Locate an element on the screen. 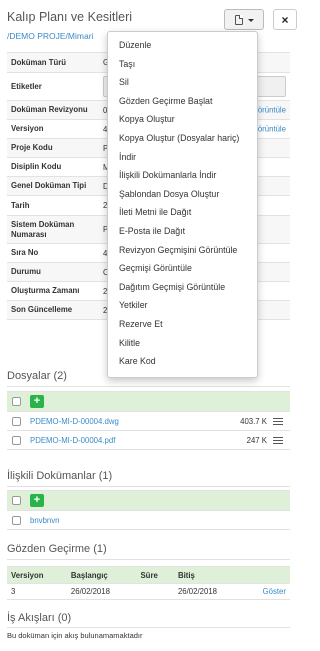 This screenshot has height=651, width=320. menu-item-edit: Düzenle is located at coordinates (182, 45).